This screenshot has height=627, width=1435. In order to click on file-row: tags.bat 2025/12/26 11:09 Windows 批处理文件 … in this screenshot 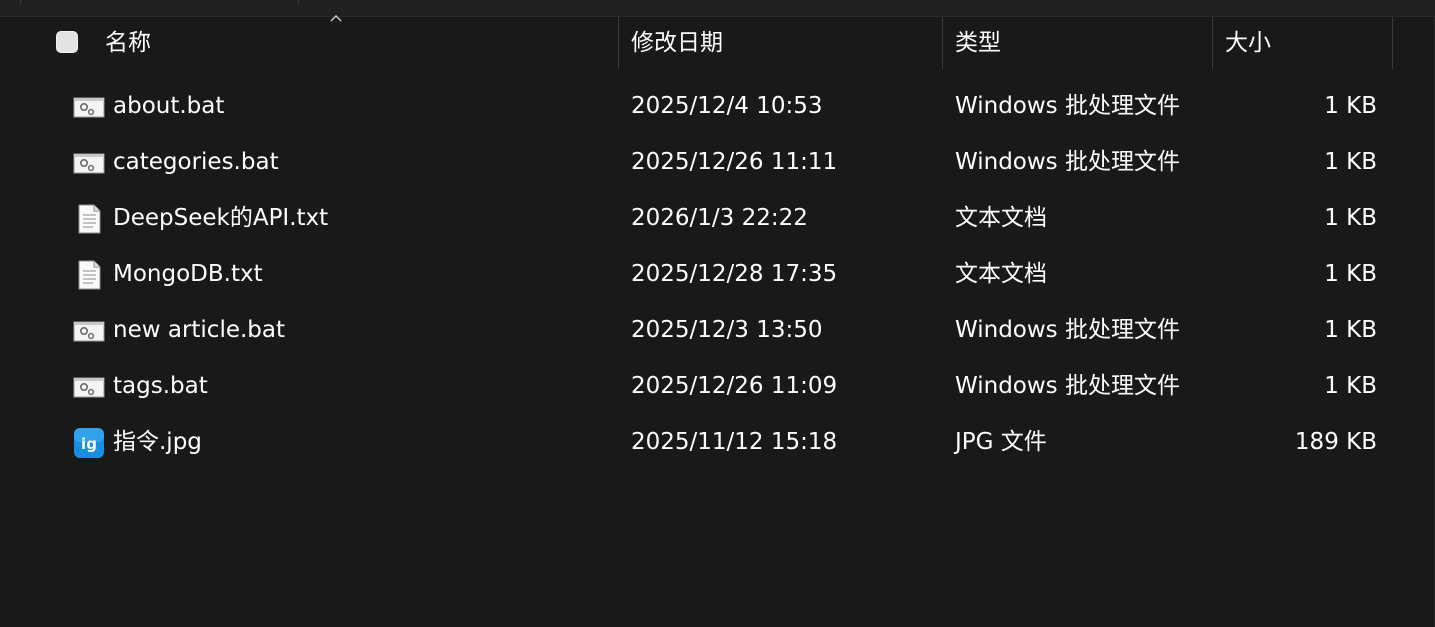, I will do `click(717, 387)`.